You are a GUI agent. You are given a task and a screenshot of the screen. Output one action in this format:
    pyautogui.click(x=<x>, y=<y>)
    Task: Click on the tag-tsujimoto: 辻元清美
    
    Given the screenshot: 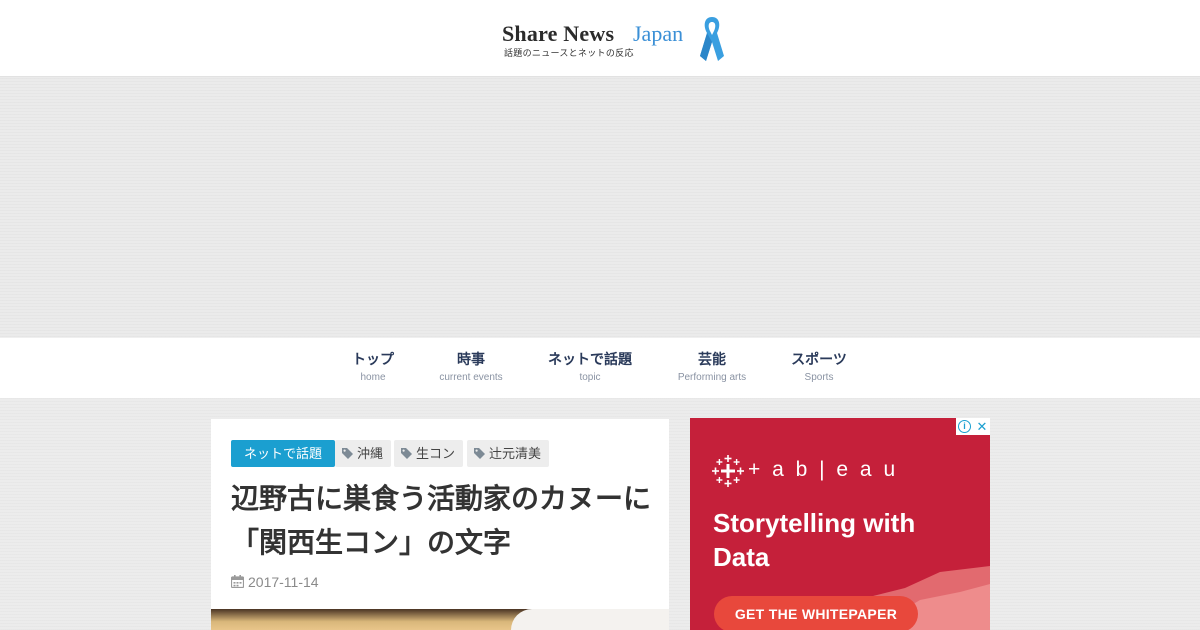 What is the action you would take?
    pyautogui.click(x=508, y=453)
    